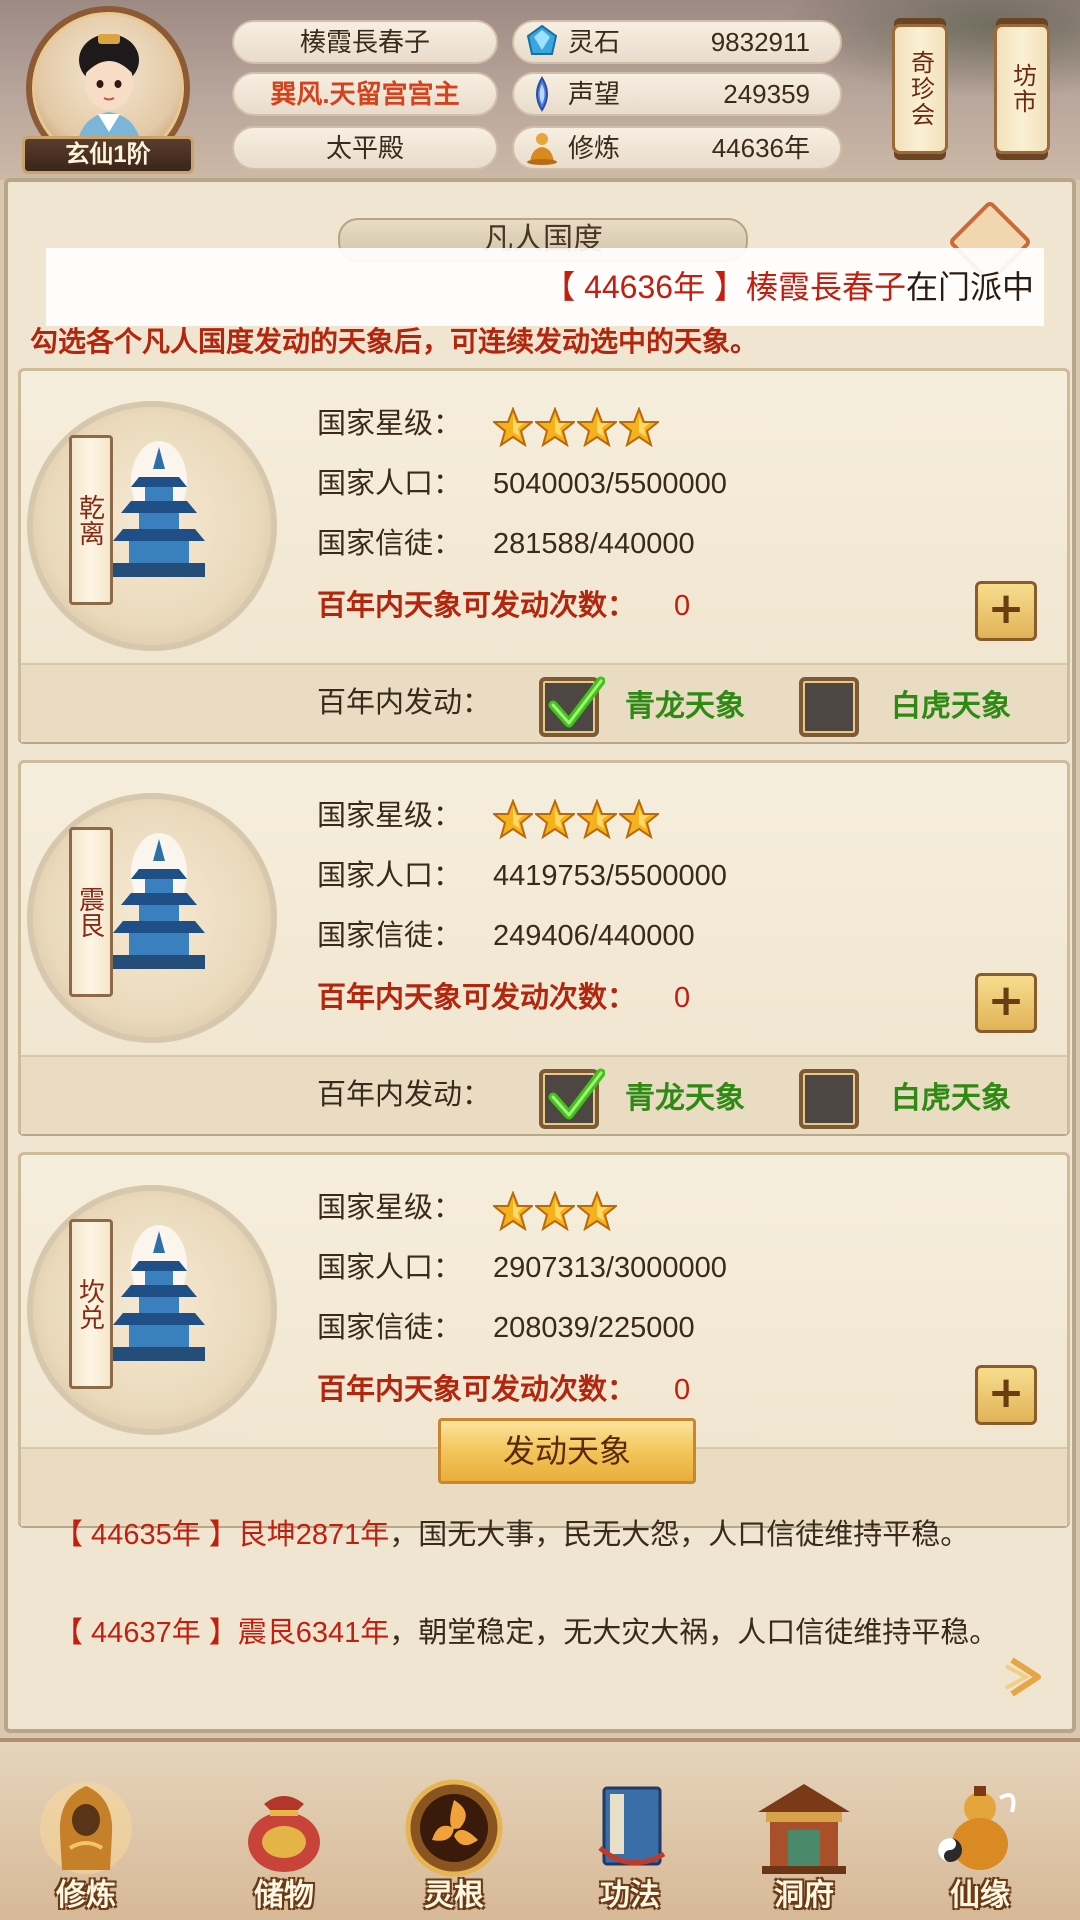 The height and width of the screenshot is (1920, 1080). I want to click on believers-value: 281588/440000, so click(594, 544).